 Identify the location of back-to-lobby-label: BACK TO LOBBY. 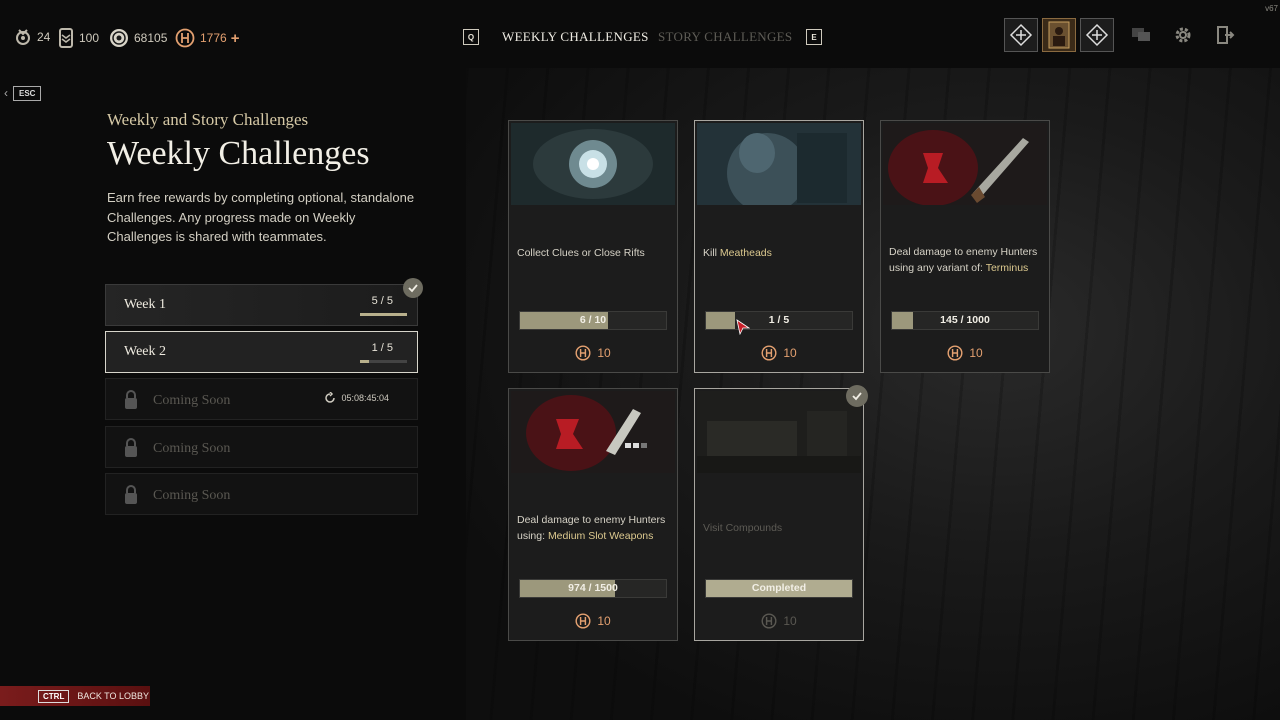
(113, 696).